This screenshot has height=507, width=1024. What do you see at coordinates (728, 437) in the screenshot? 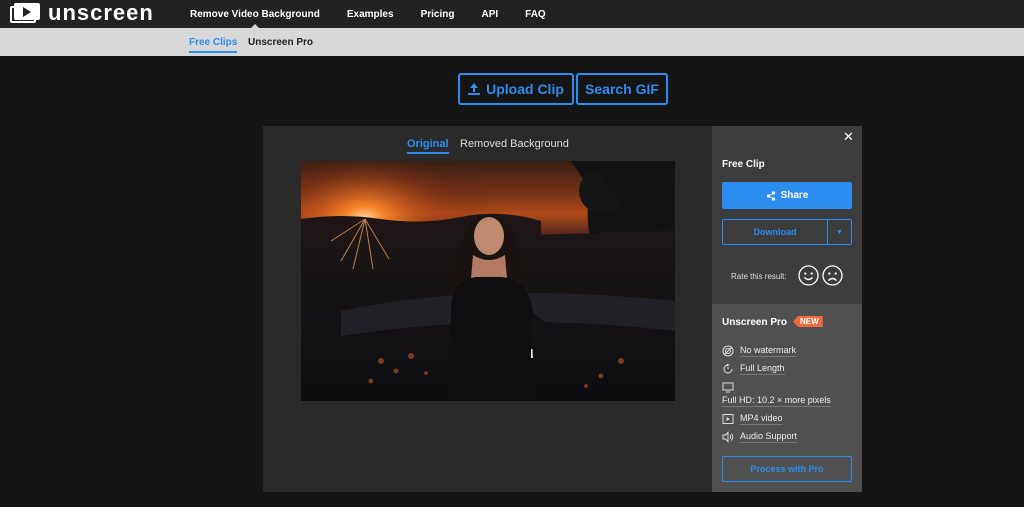
I see `speaker-icon` at bounding box center [728, 437].